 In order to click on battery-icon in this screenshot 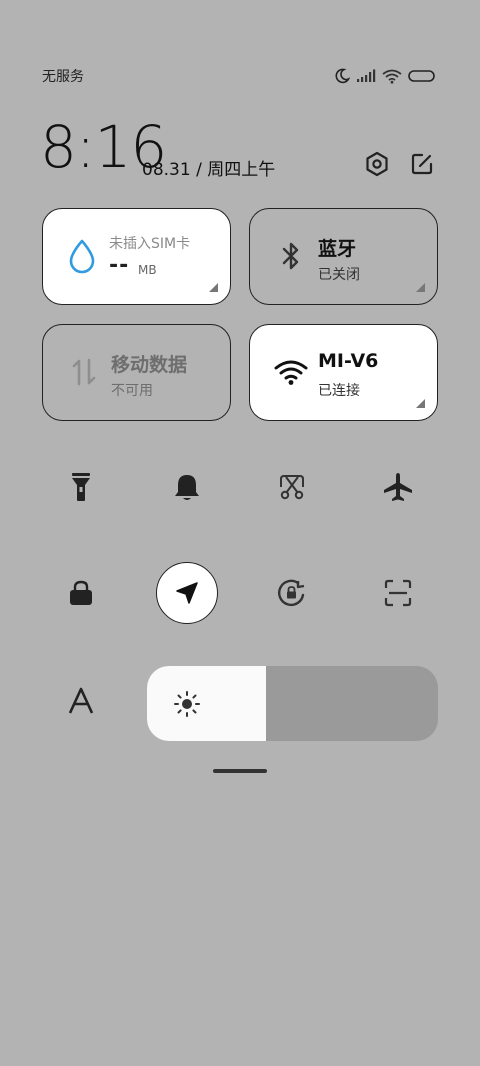, I will do `click(421, 76)`.